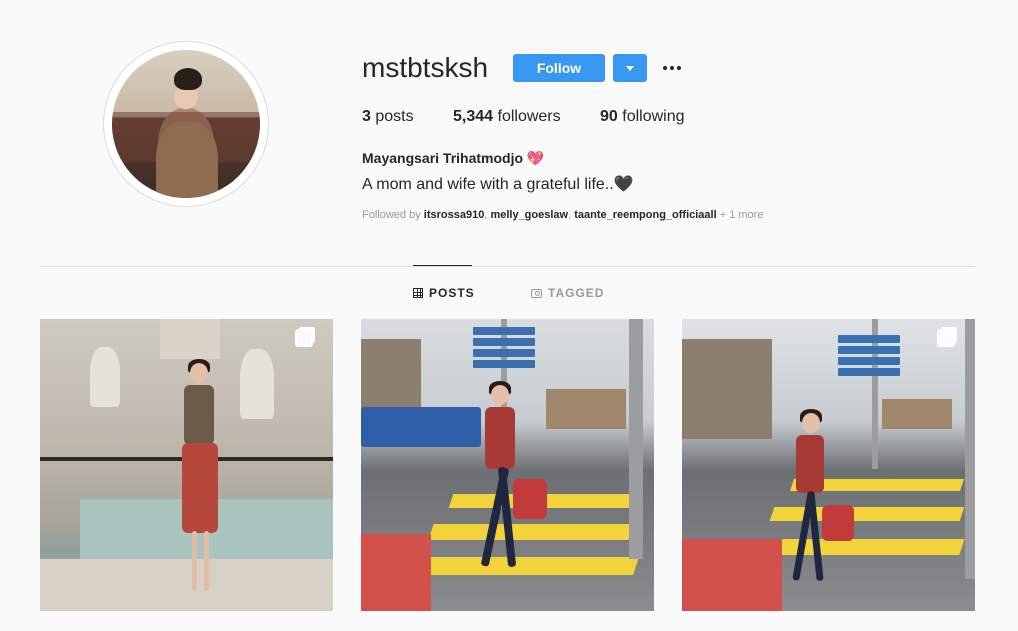  What do you see at coordinates (536, 293) in the screenshot?
I see `tag-icon` at bounding box center [536, 293].